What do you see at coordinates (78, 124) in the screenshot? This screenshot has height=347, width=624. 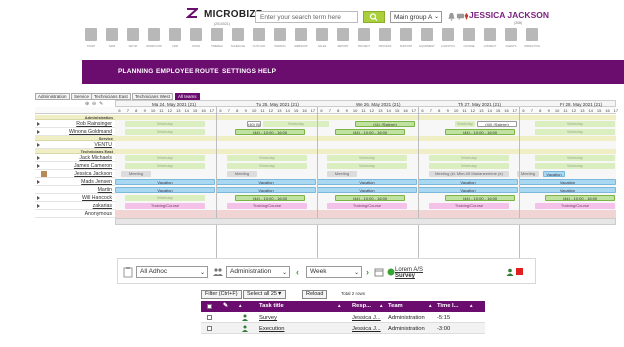 I see `employee-name: Rob Rainsinger` at bounding box center [78, 124].